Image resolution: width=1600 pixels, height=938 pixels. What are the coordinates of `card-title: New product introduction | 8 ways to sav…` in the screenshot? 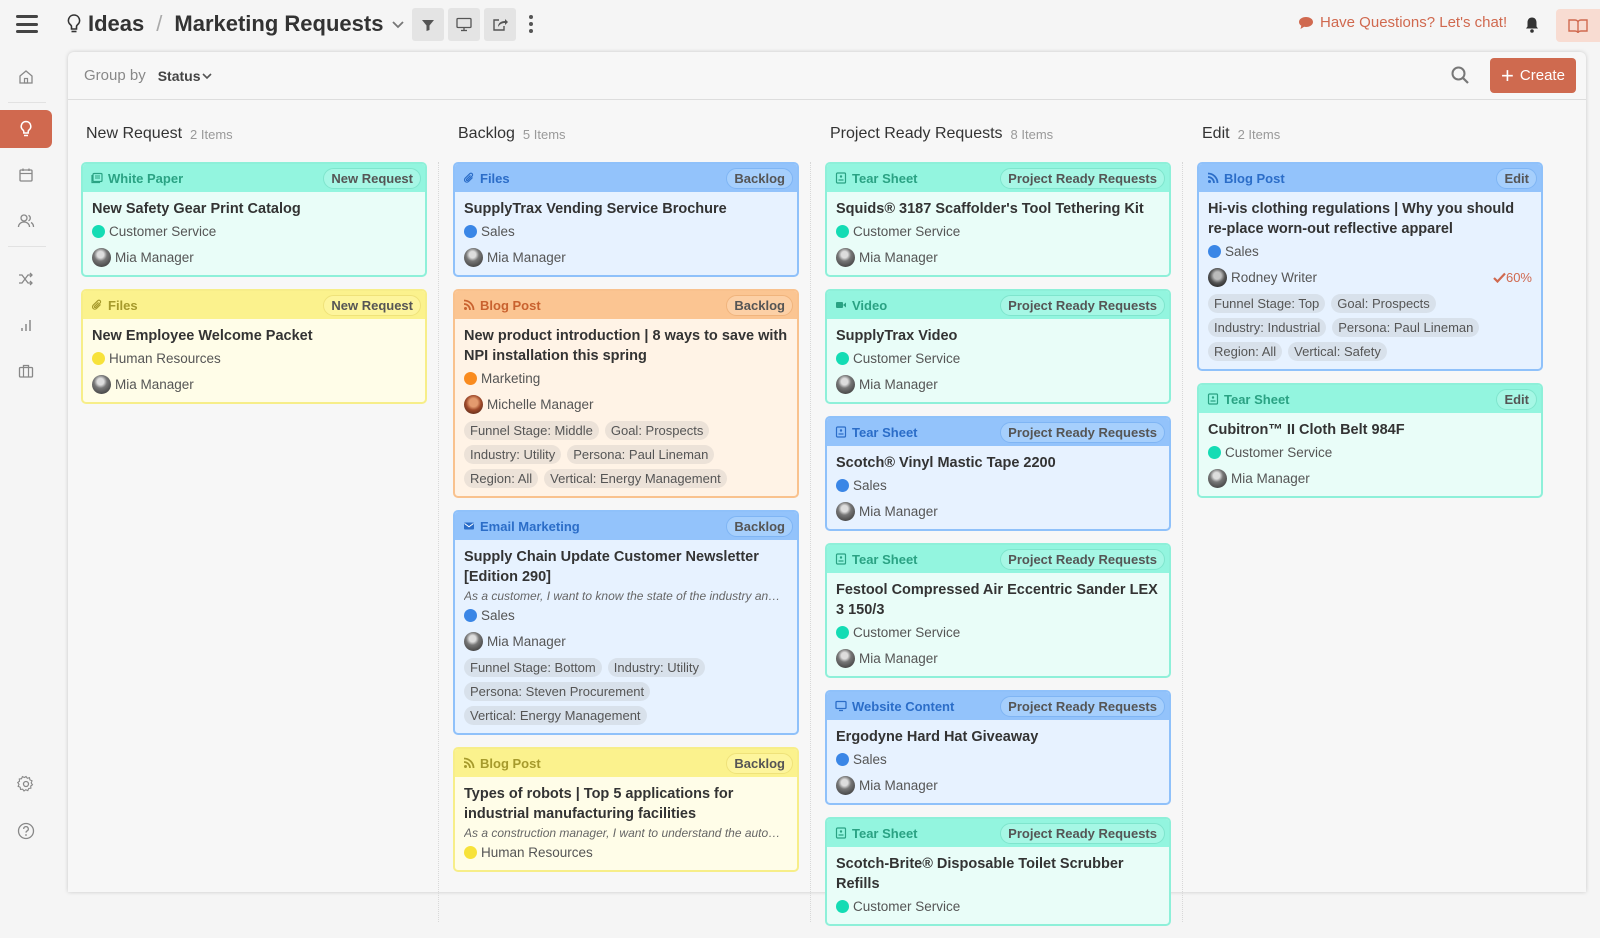 It's located at (626, 346).